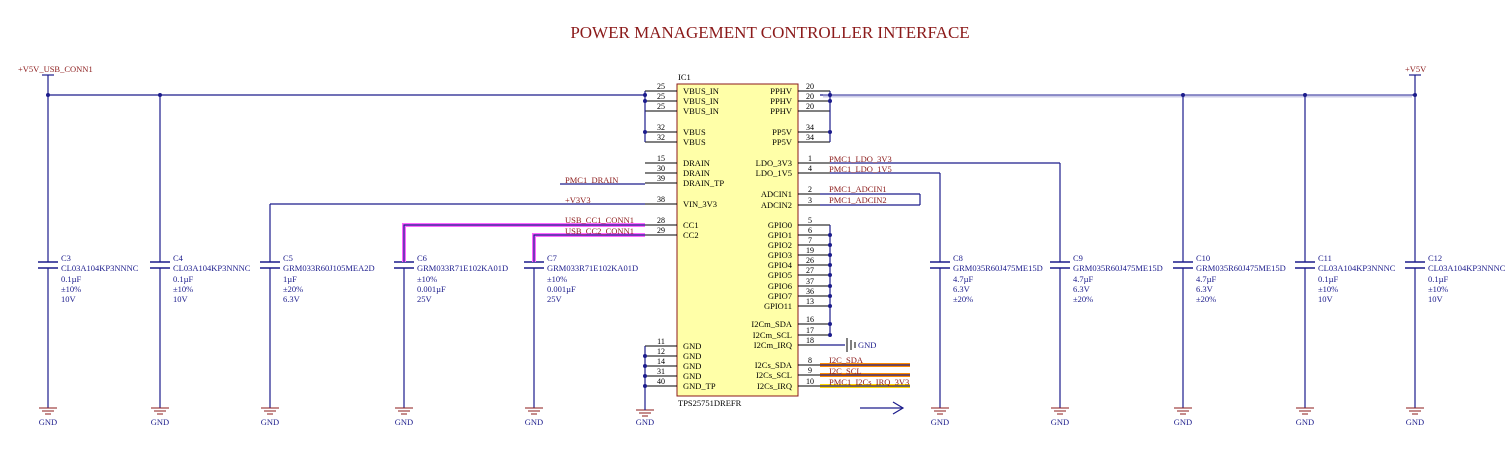 Image resolution: width=1510 pixels, height=452 pixels. I want to click on ic-pin-num-right-15: 37, so click(810, 281).